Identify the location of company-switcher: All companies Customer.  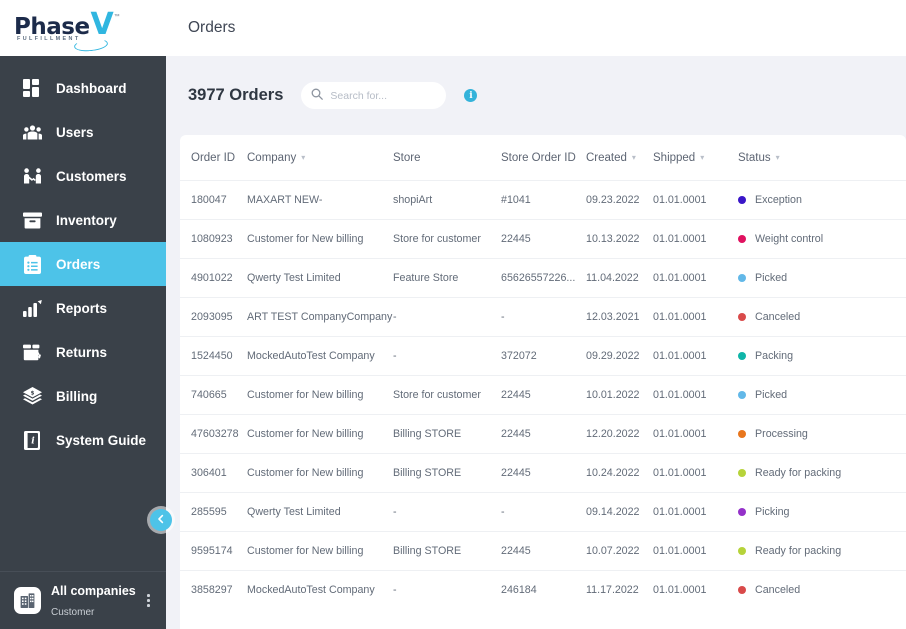
(83, 600).